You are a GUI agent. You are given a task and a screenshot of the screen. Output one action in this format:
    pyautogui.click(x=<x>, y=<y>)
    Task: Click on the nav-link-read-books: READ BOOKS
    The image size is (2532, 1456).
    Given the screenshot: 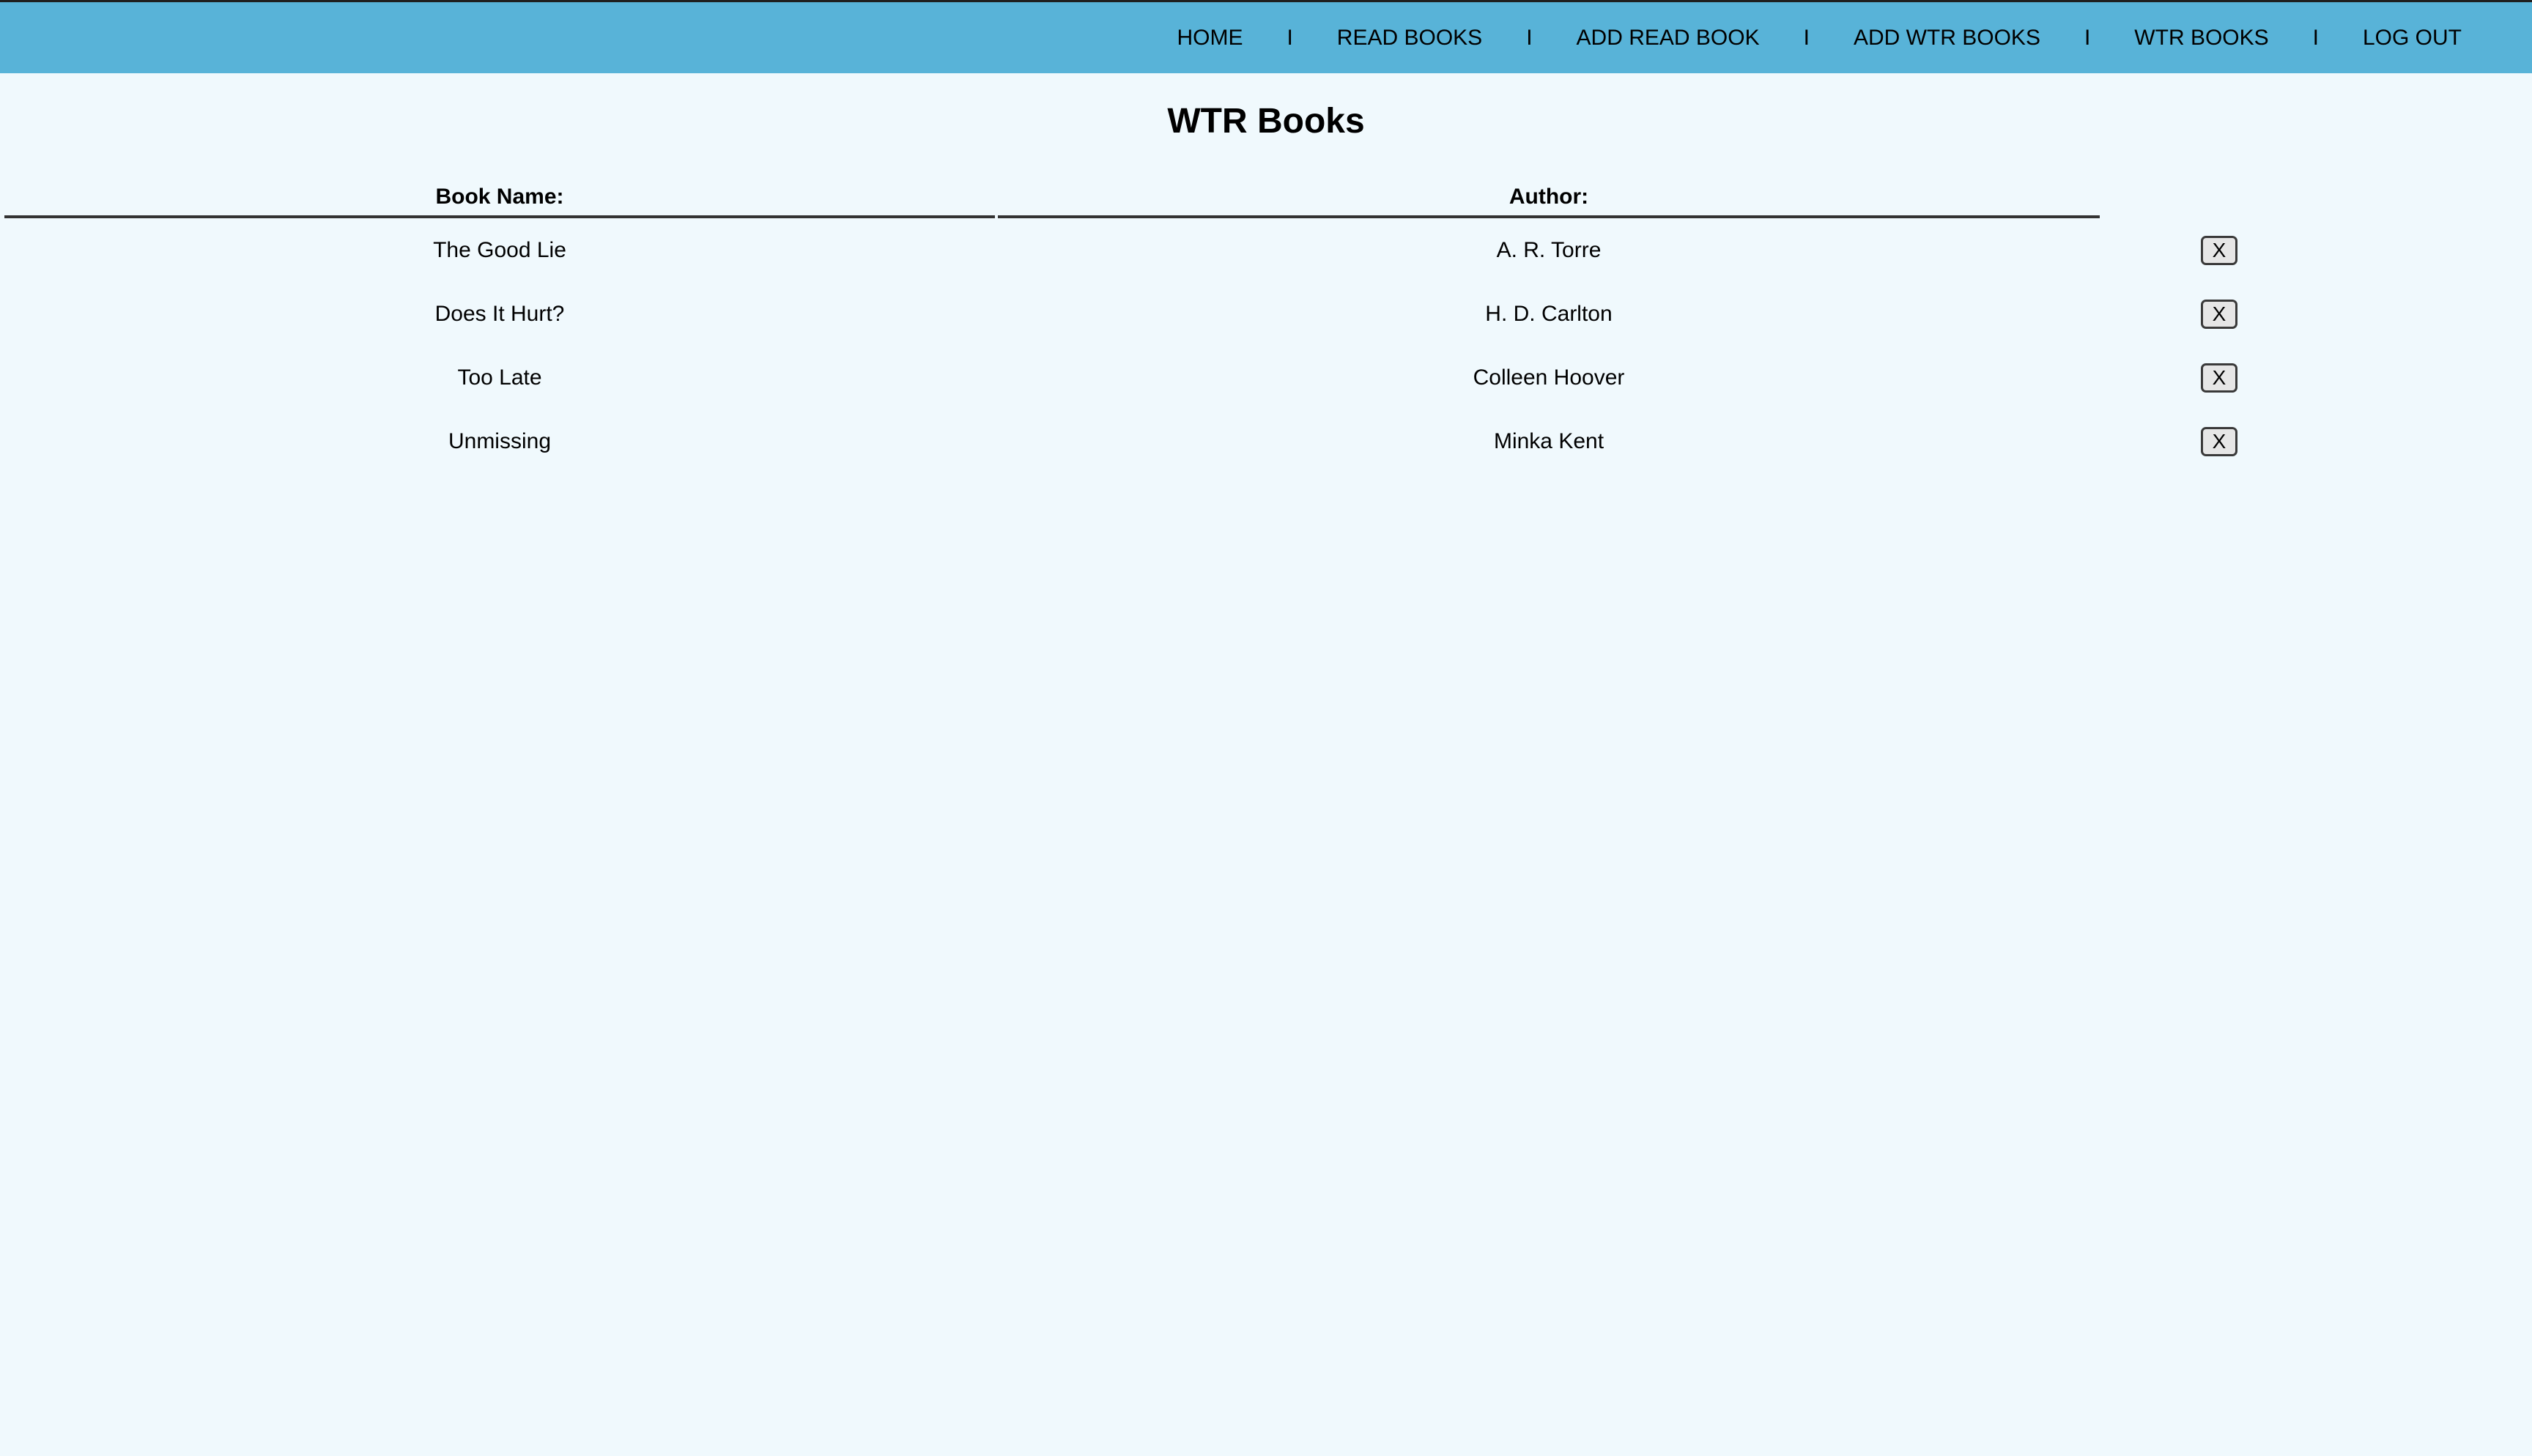 What is the action you would take?
    pyautogui.click(x=1409, y=38)
    